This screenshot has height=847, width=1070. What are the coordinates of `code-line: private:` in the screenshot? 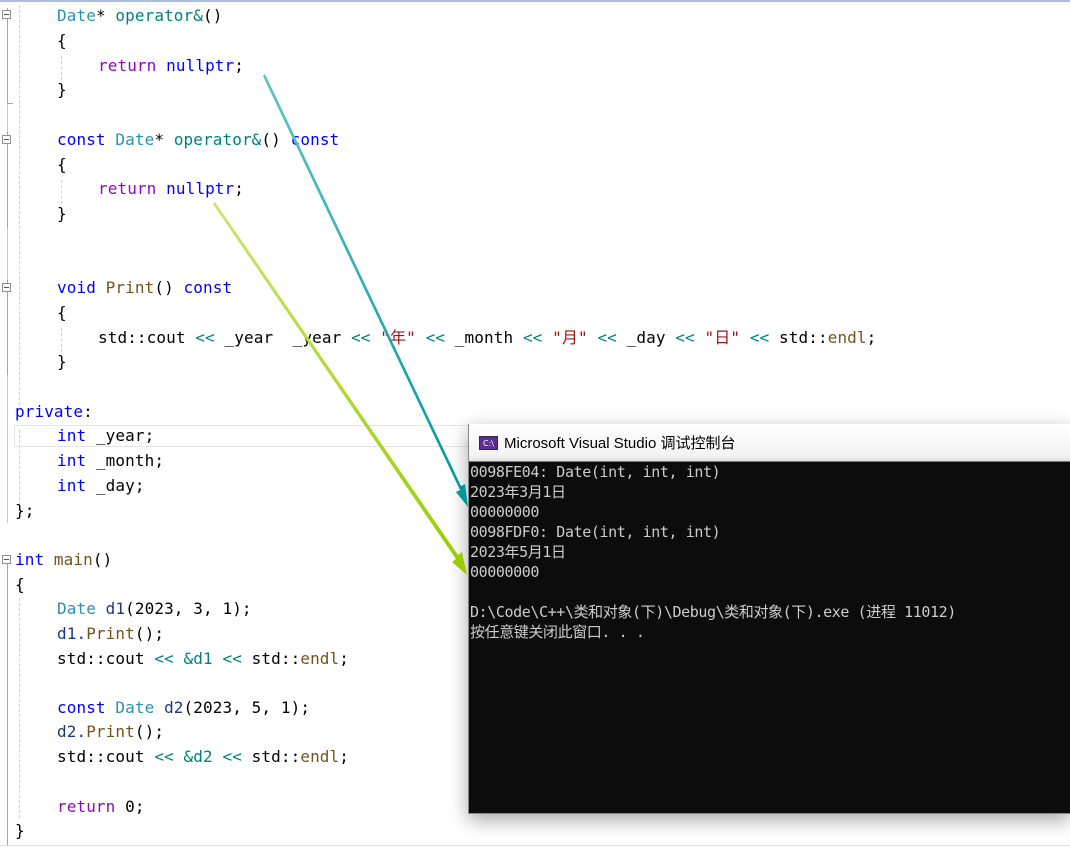 It's located at (54, 412).